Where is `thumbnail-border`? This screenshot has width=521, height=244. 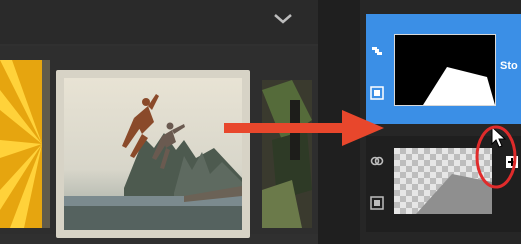 thumbnail-border is located at coordinates (46, 144).